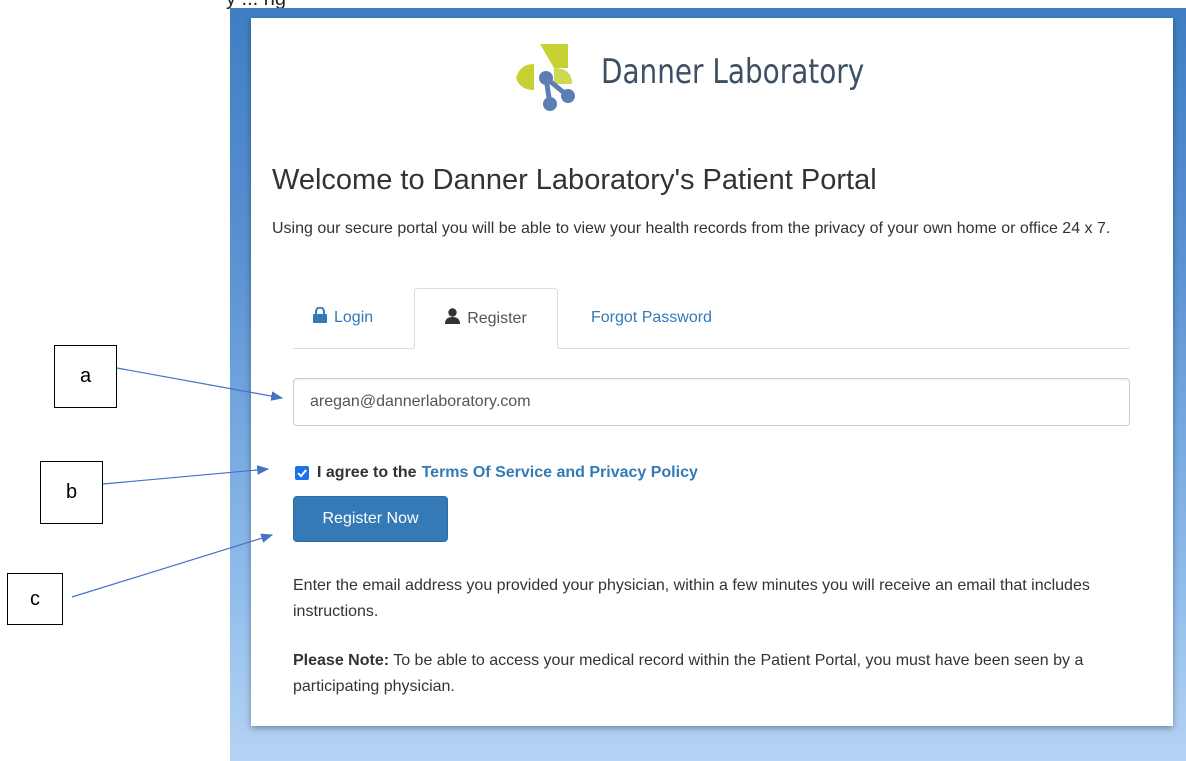  Describe the element at coordinates (733, 72) in the screenshot. I see `brand-name: Danner Laboratory` at that location.